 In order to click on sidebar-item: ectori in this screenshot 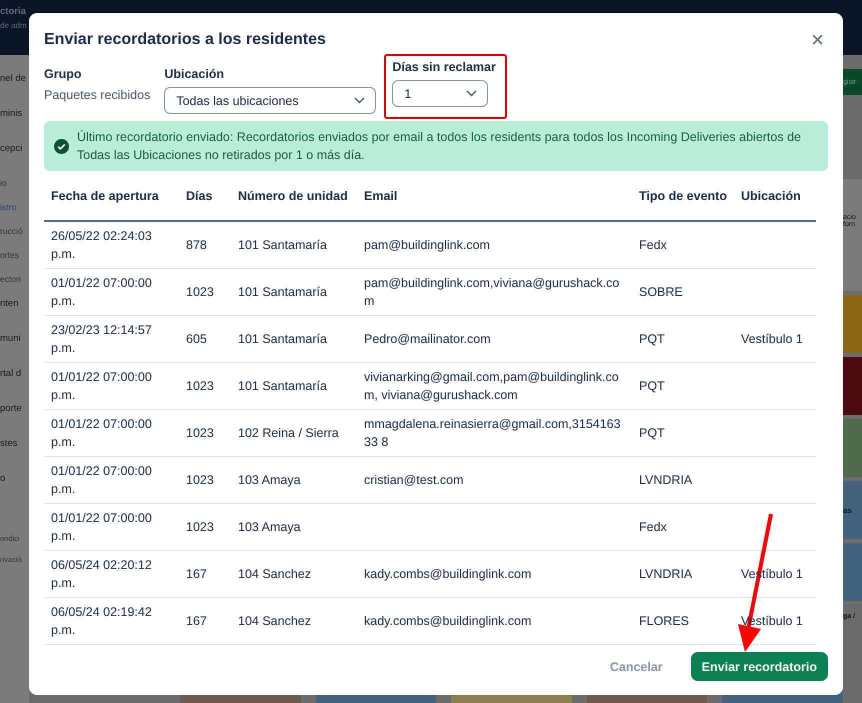, I will do `click(10, 279)`.